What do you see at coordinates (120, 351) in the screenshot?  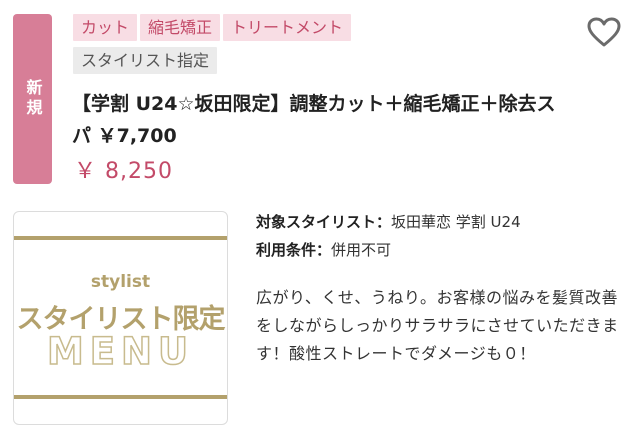 I see `banner-menu-text: MENU` at bounding box center [120, 351].